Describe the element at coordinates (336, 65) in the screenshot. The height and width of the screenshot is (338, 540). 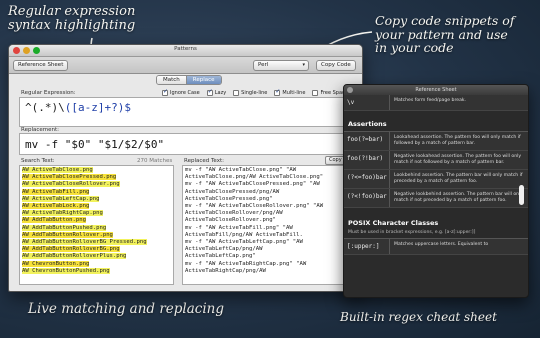
I see `copy-code-button: Copy Code` at that location.